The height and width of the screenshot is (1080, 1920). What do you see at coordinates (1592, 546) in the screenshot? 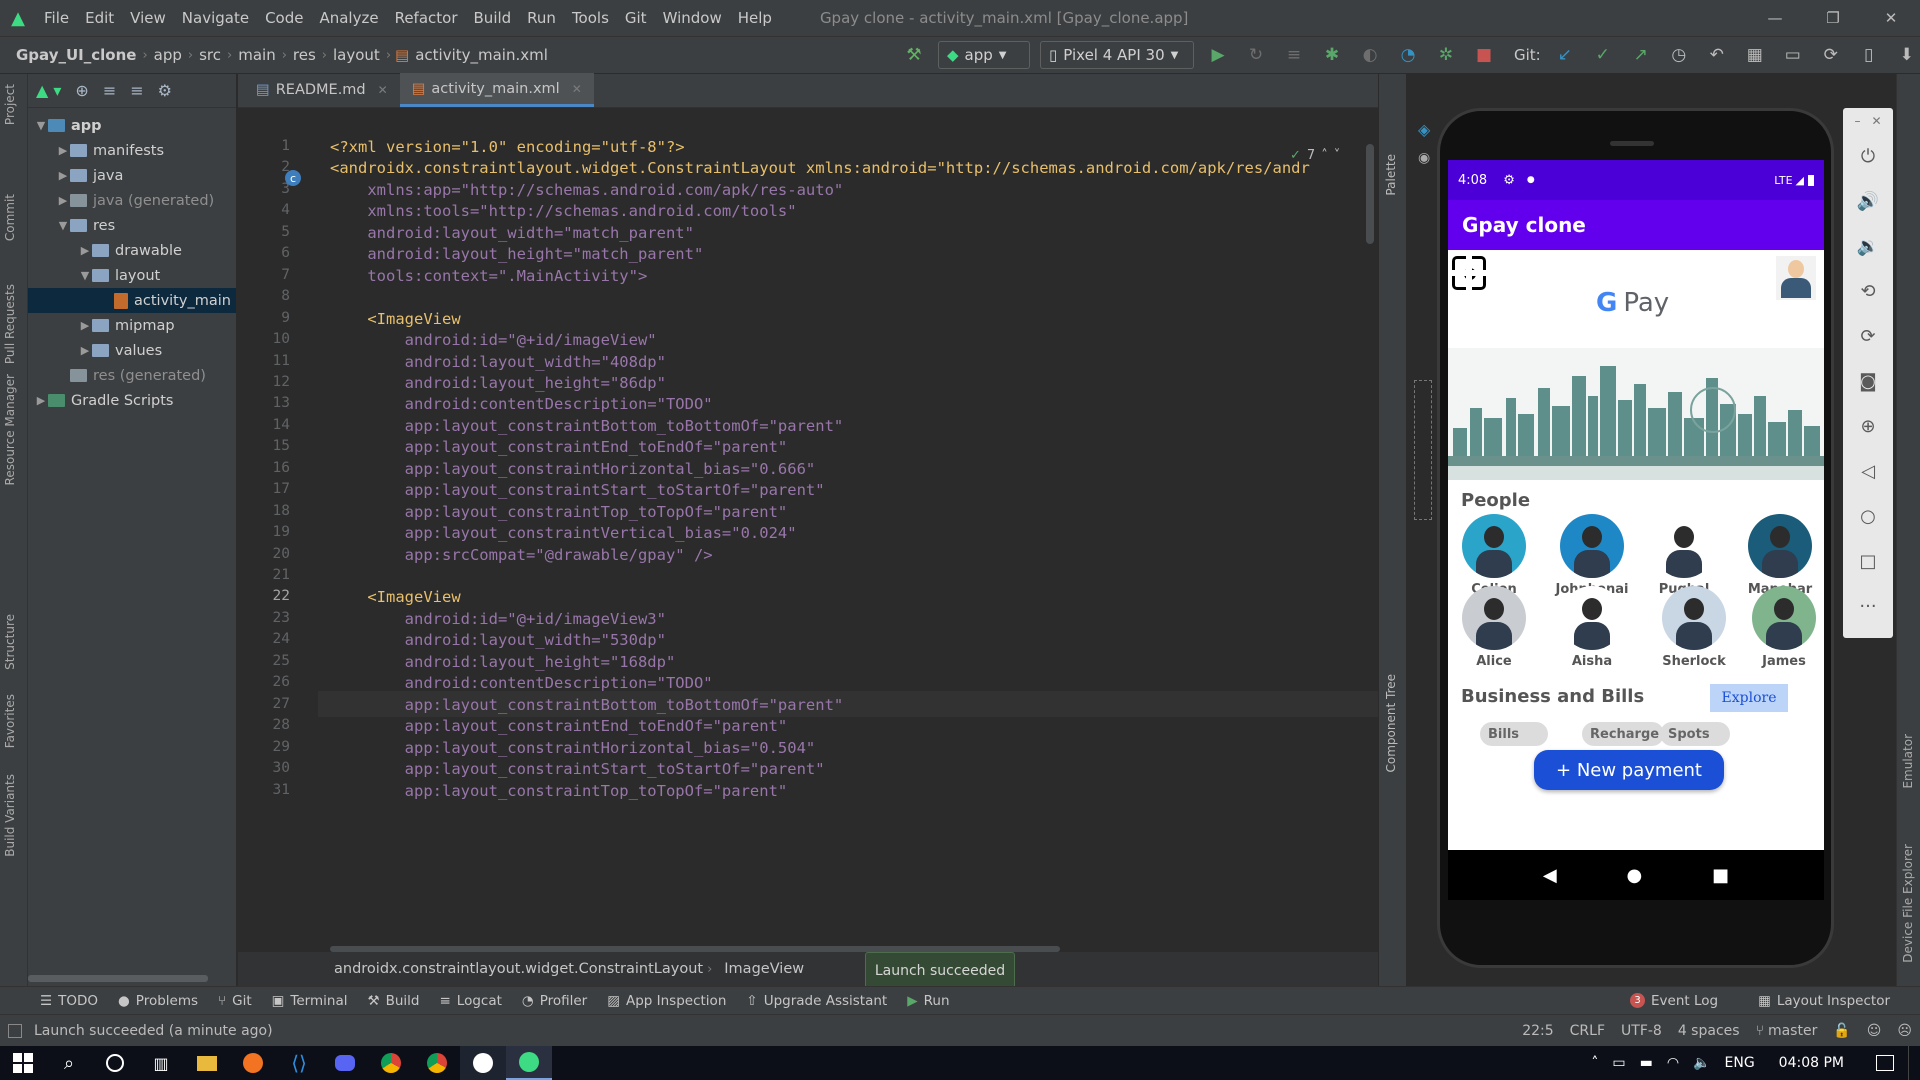
I see `person-avatar-johnhonai` at bounding box center [1592, 546].